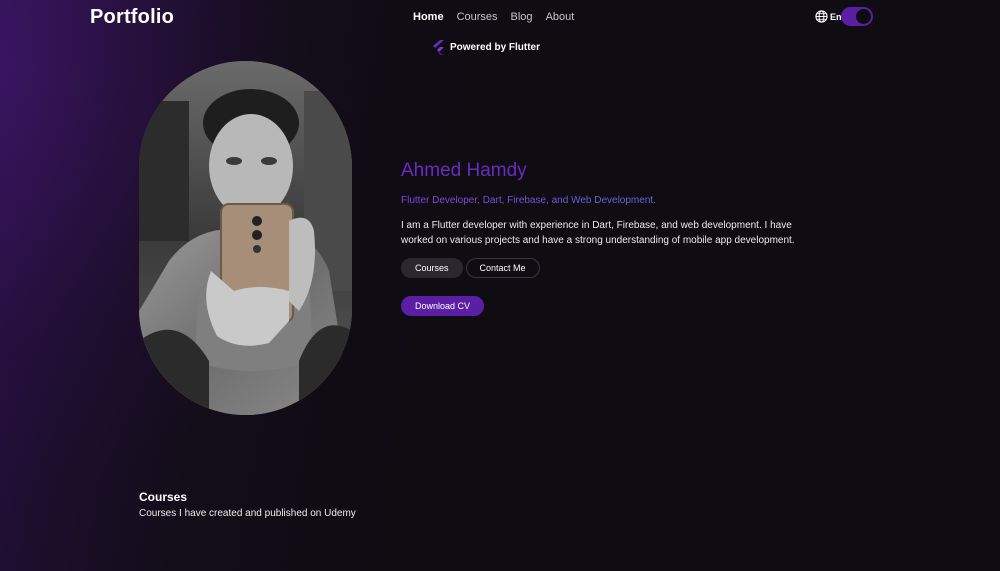 The image size is (1000, 571). I want to click on nav-home: Home, so click(428, 17).